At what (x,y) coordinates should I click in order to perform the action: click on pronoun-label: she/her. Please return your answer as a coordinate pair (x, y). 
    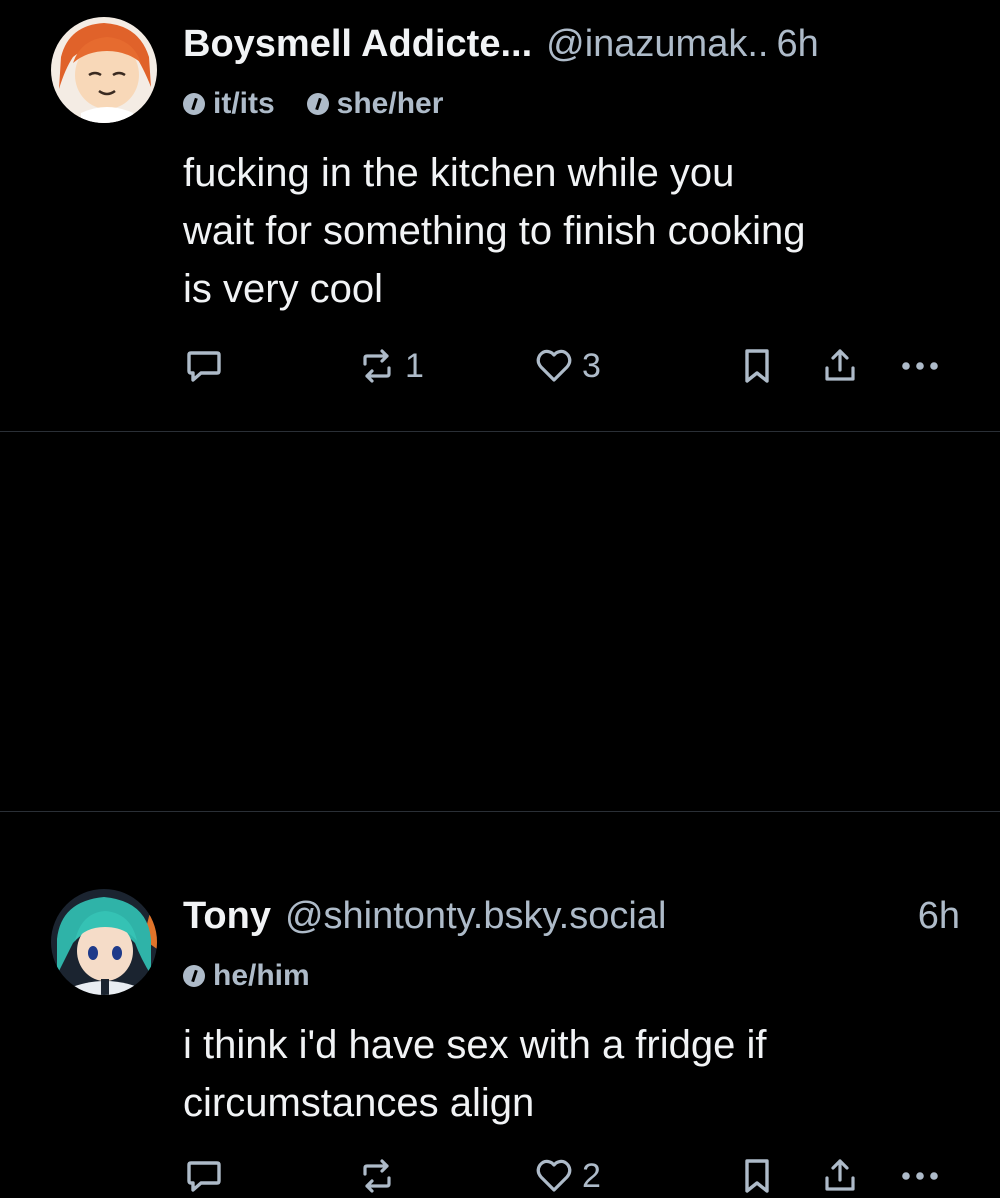
    Looking at the image, I should click on (390, 103).